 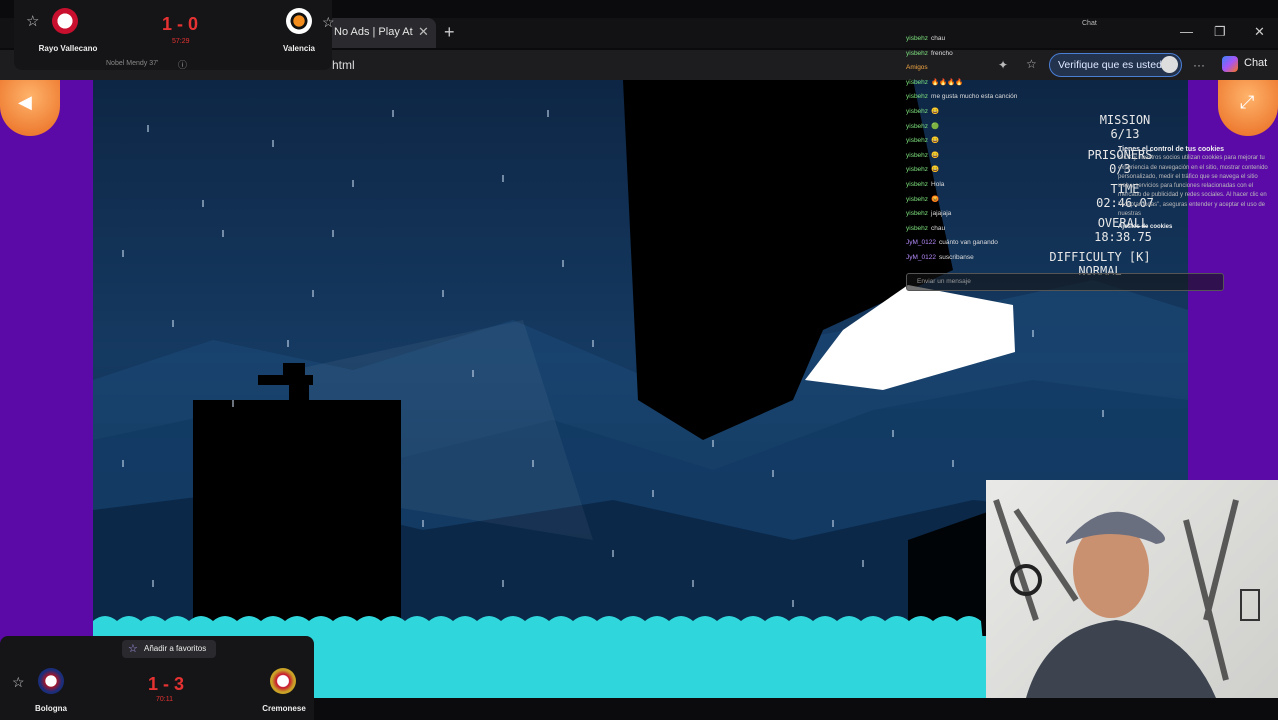 What do you see at coordinates (299, 21) in the screenshot?
I see `valencia-crest` at bounding box center [299, 21].